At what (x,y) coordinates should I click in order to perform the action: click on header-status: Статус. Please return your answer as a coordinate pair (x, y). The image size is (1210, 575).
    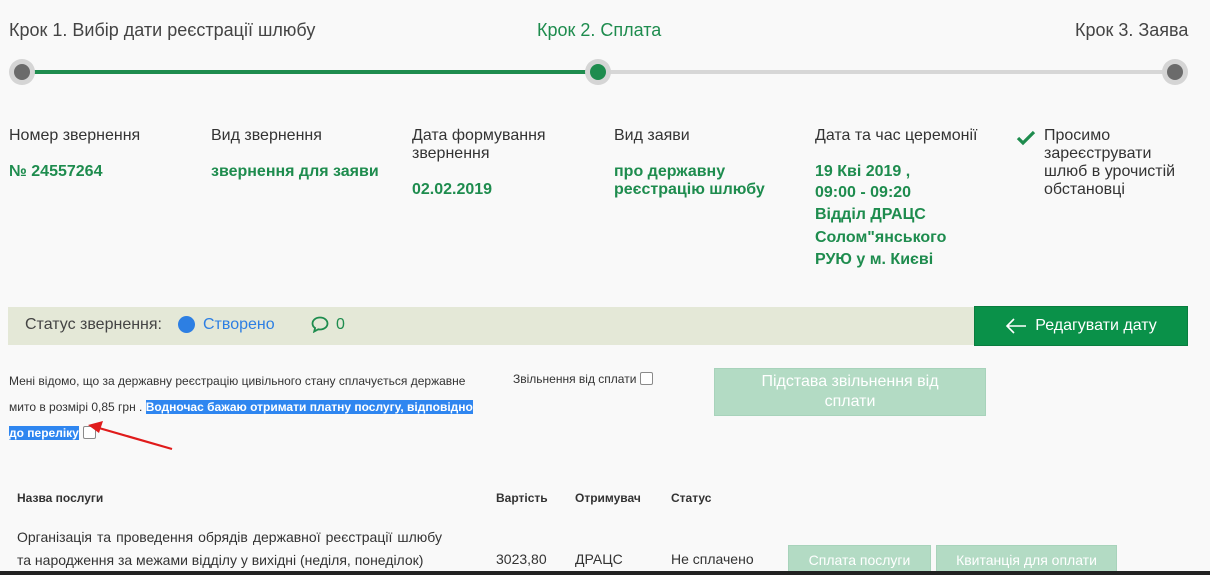
    Looking at the image, I should click on (691, 498).